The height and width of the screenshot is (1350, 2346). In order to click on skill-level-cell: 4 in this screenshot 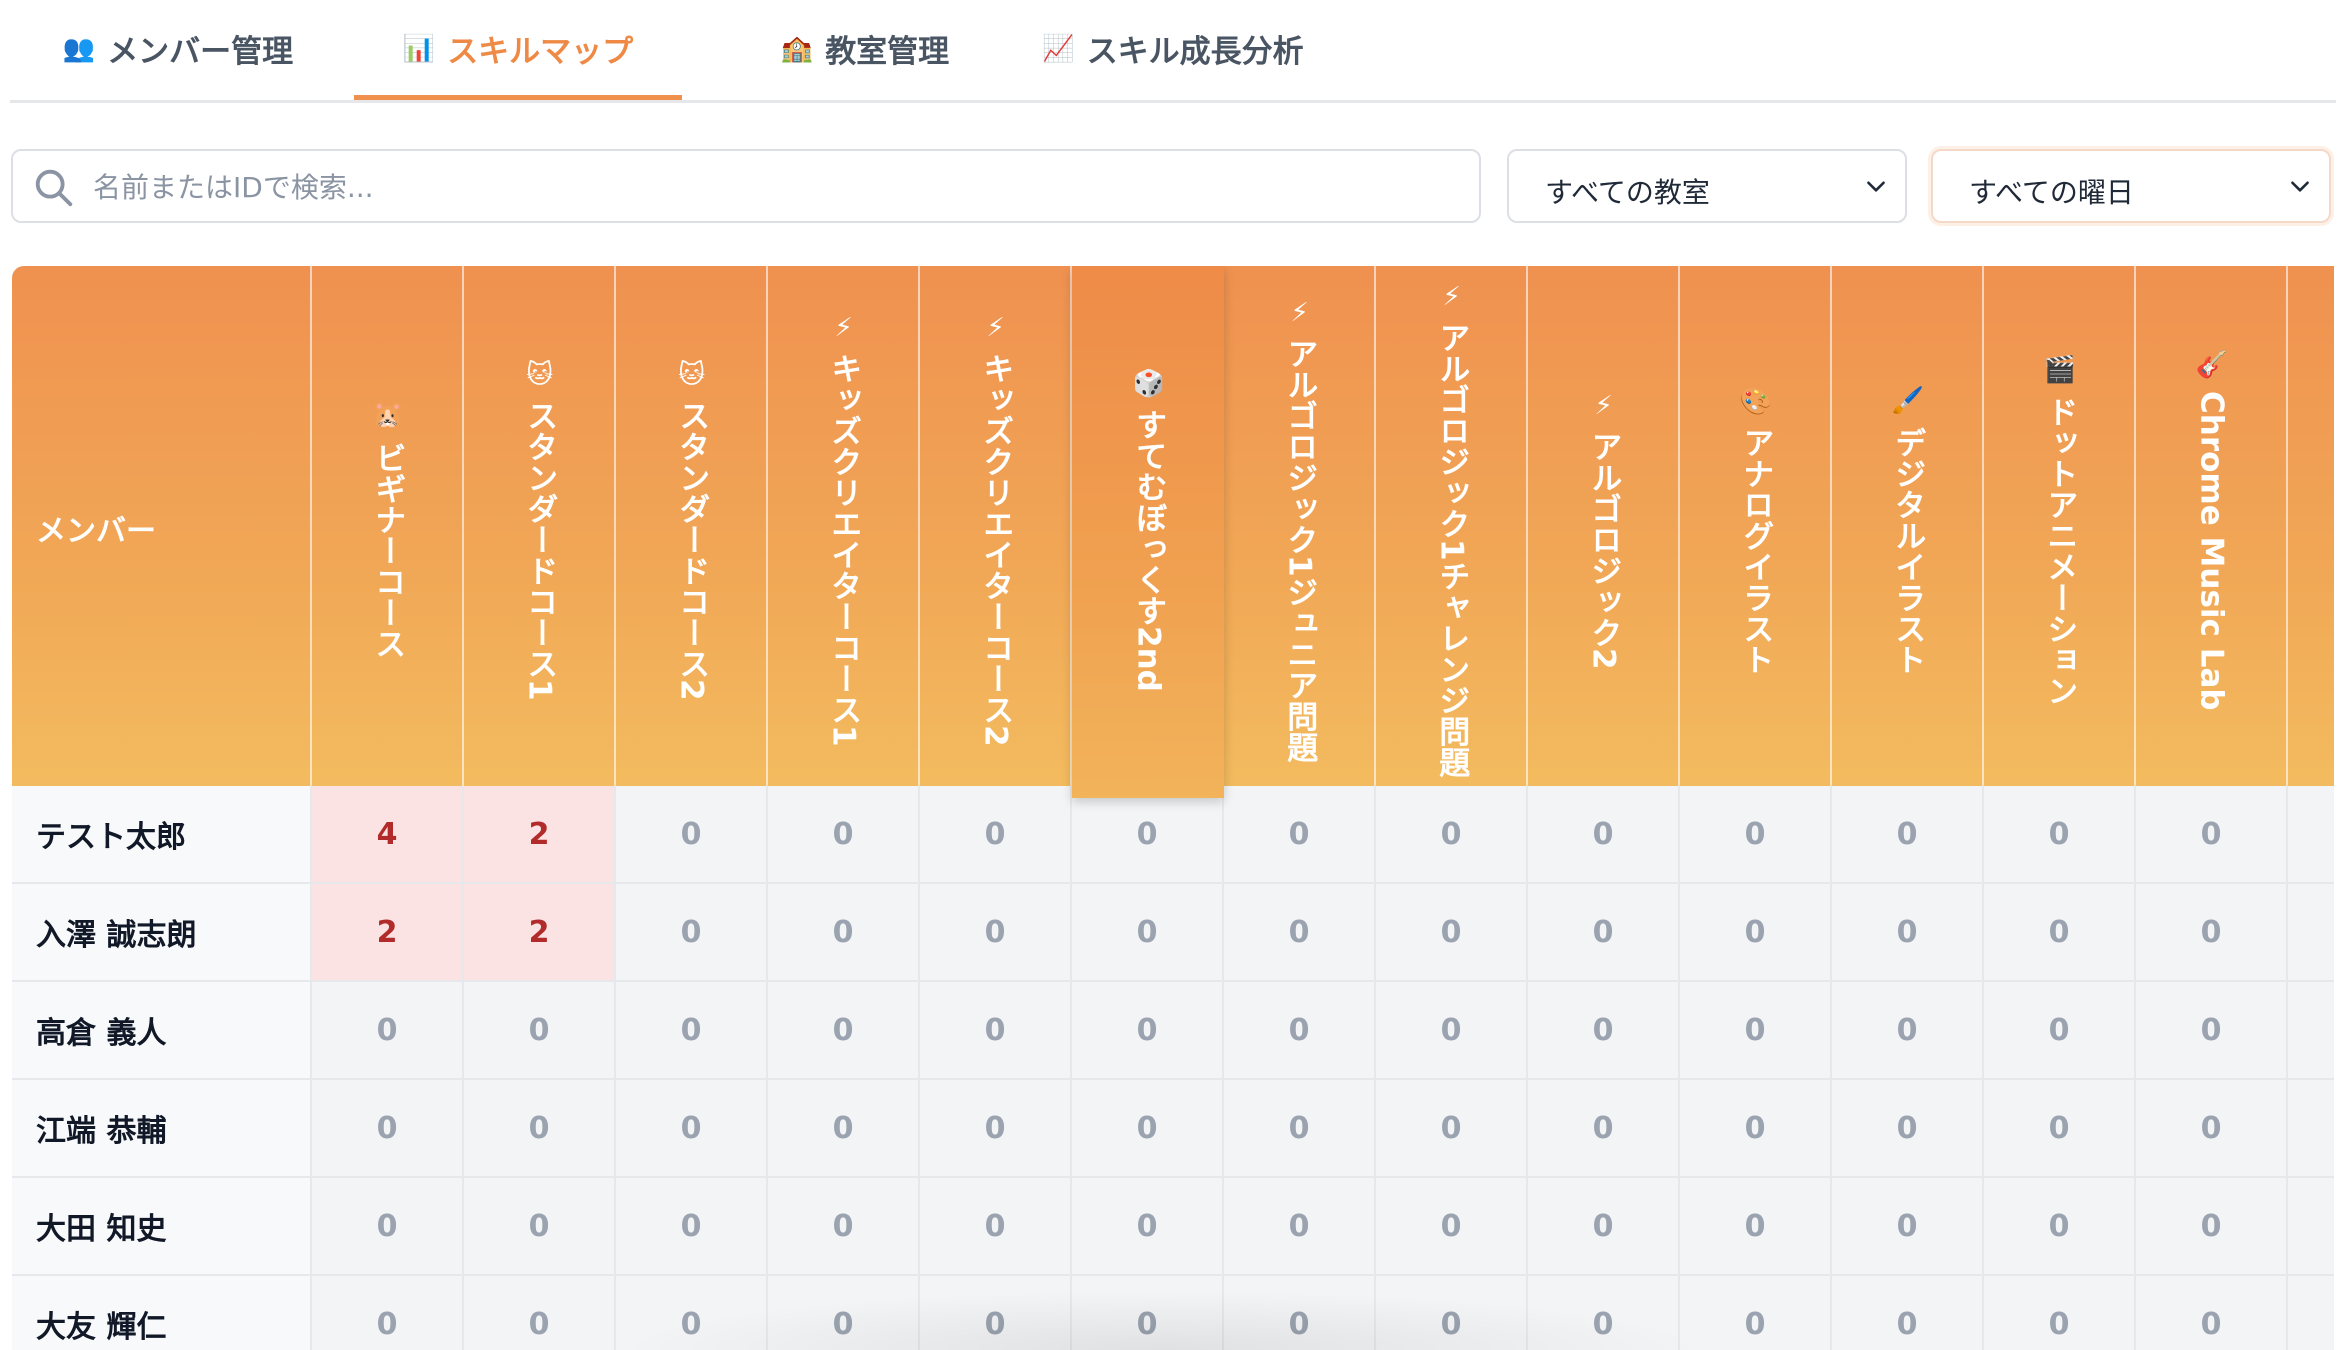, I will do `click(388, 834)`.